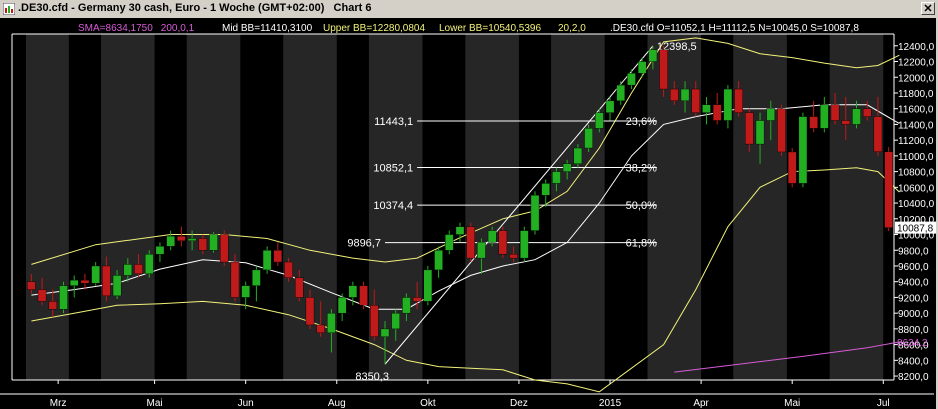 This screenshot has width=938, height=409. What do you see at coordinates (393, 169) in the screenshot?
I see `fib-level-price-label: 10852,1` at bounding box center [393, 169].